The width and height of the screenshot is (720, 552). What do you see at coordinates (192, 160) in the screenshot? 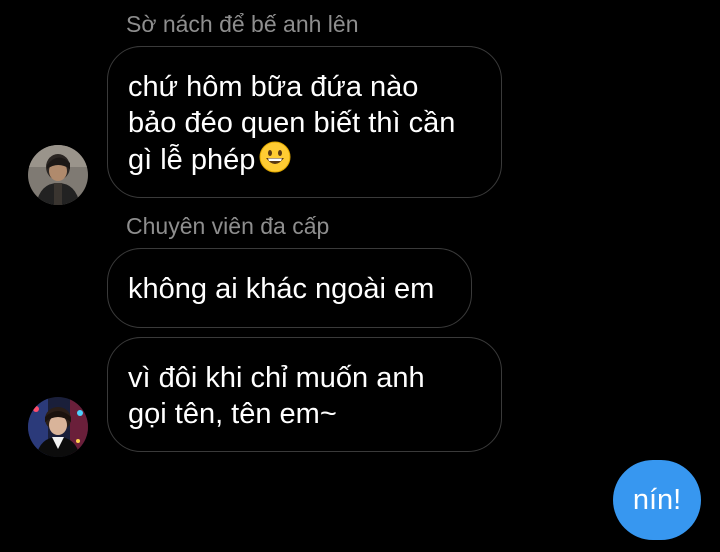
I see `message-text: gì lễ phép` at bounding box center [192, 160].